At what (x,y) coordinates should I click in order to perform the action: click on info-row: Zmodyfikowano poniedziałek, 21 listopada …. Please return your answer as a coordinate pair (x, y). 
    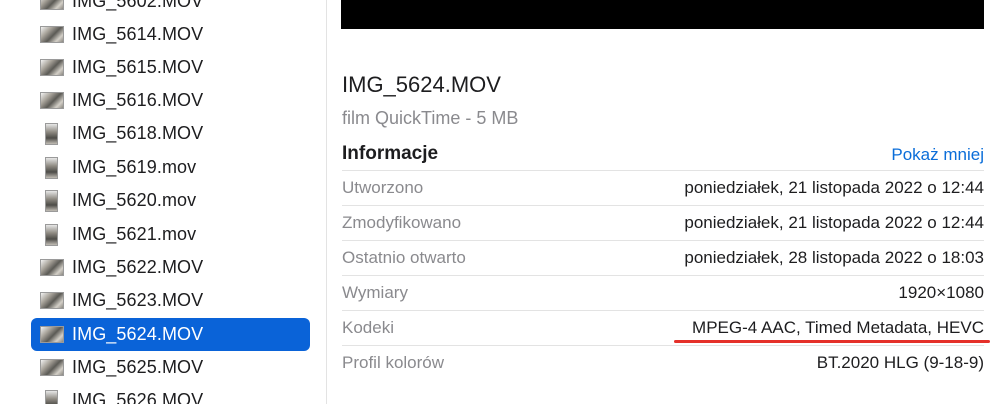
    Looking at the image, I should click on (663, 222).